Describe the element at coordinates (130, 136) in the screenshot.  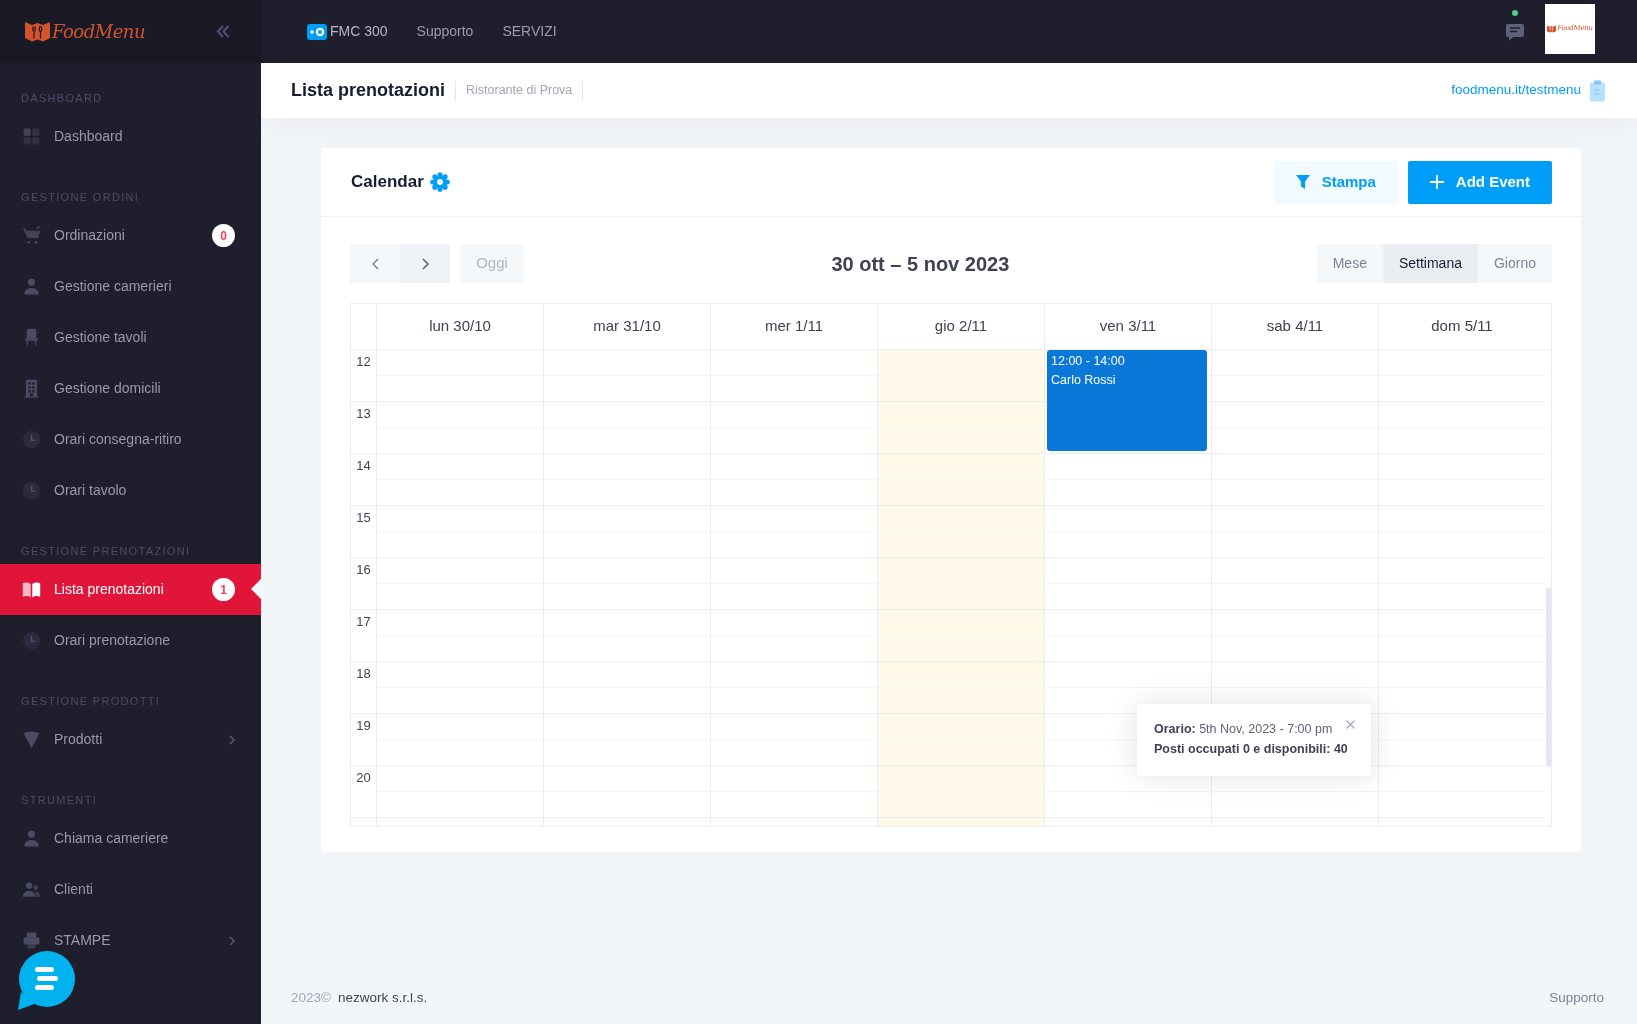
I see `sidebar-item: Dashboard` at that location.